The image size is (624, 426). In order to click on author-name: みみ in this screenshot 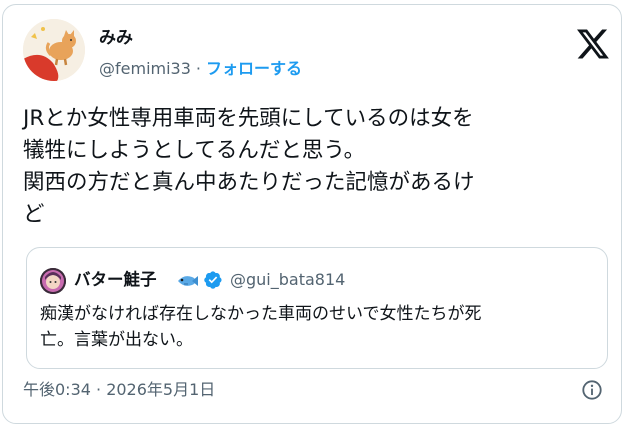, I will do `click(116, 38)`.